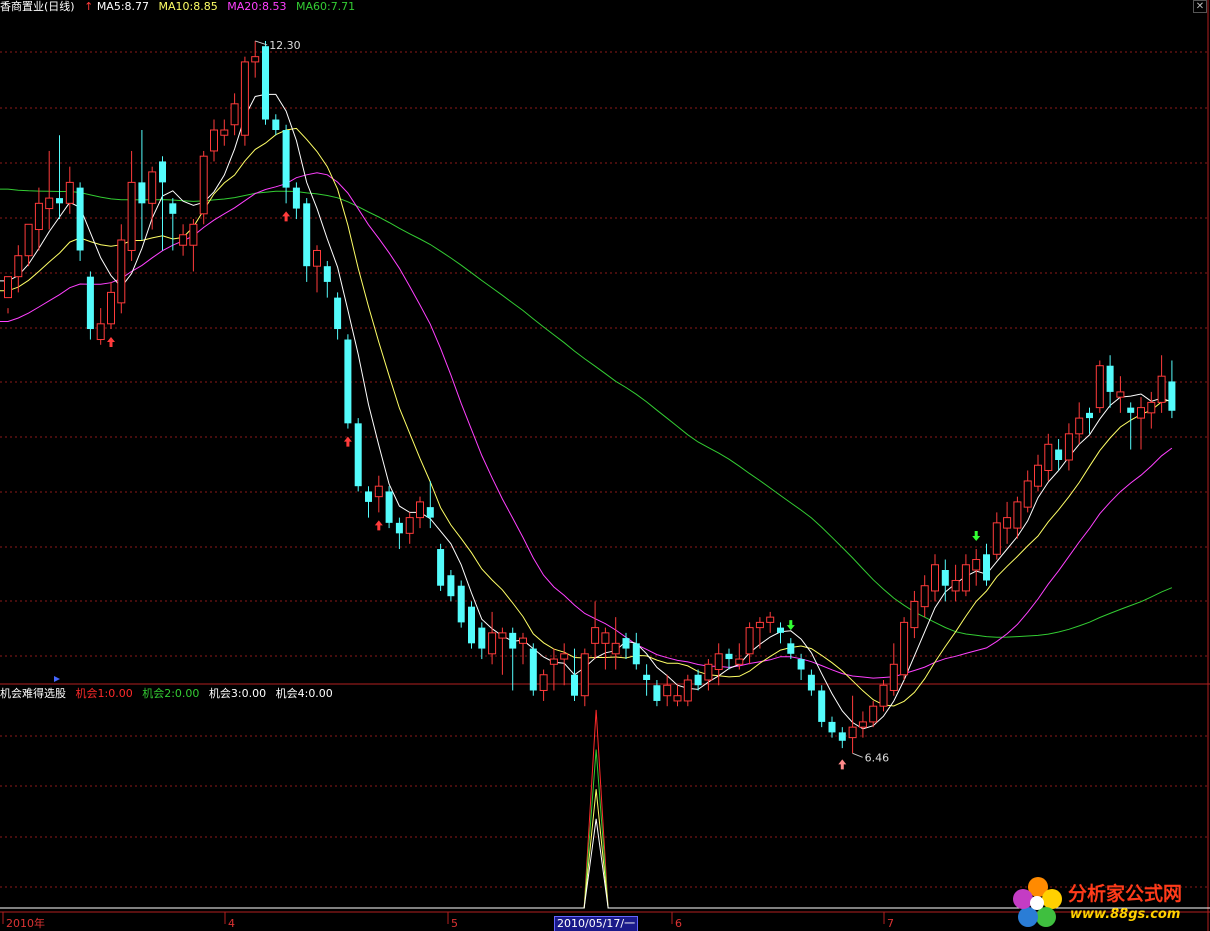  Describe the element at coordinates (25, 923) in the screenshot. I see `x-axis-label: 2010年` at that location.